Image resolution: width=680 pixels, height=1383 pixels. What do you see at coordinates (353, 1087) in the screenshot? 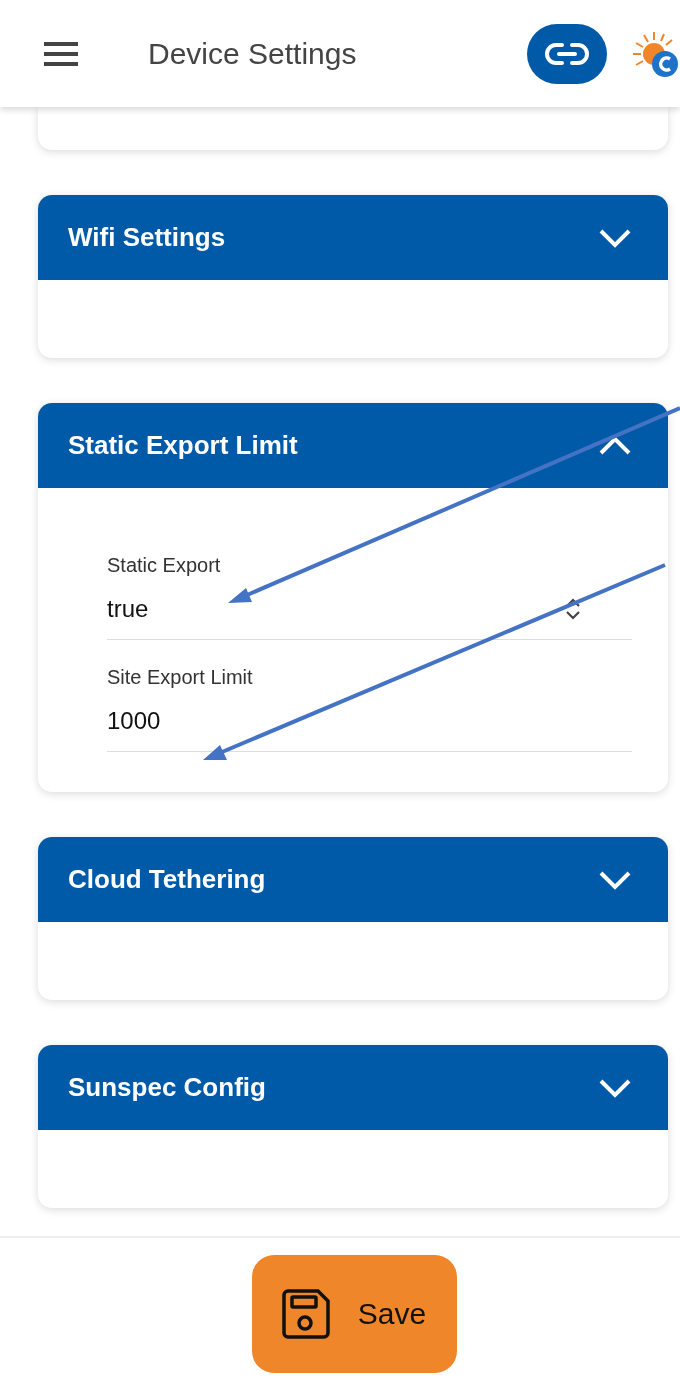
I see `section-header: Sunspec Config` at bounding box center [353, 1087].